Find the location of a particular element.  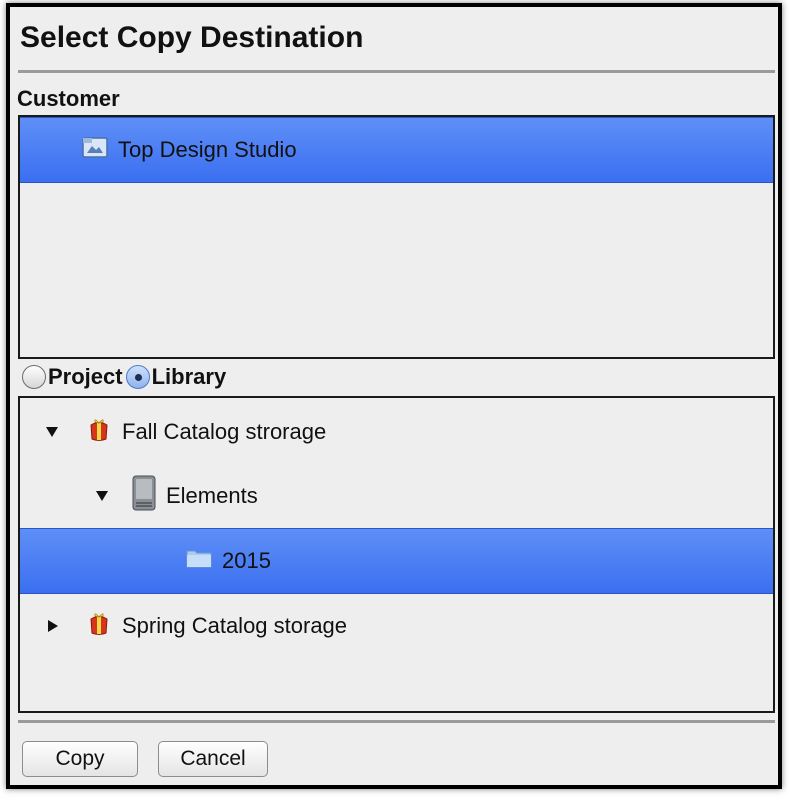

scope-radio-group: Project Library is located at coordinates (124, 377).